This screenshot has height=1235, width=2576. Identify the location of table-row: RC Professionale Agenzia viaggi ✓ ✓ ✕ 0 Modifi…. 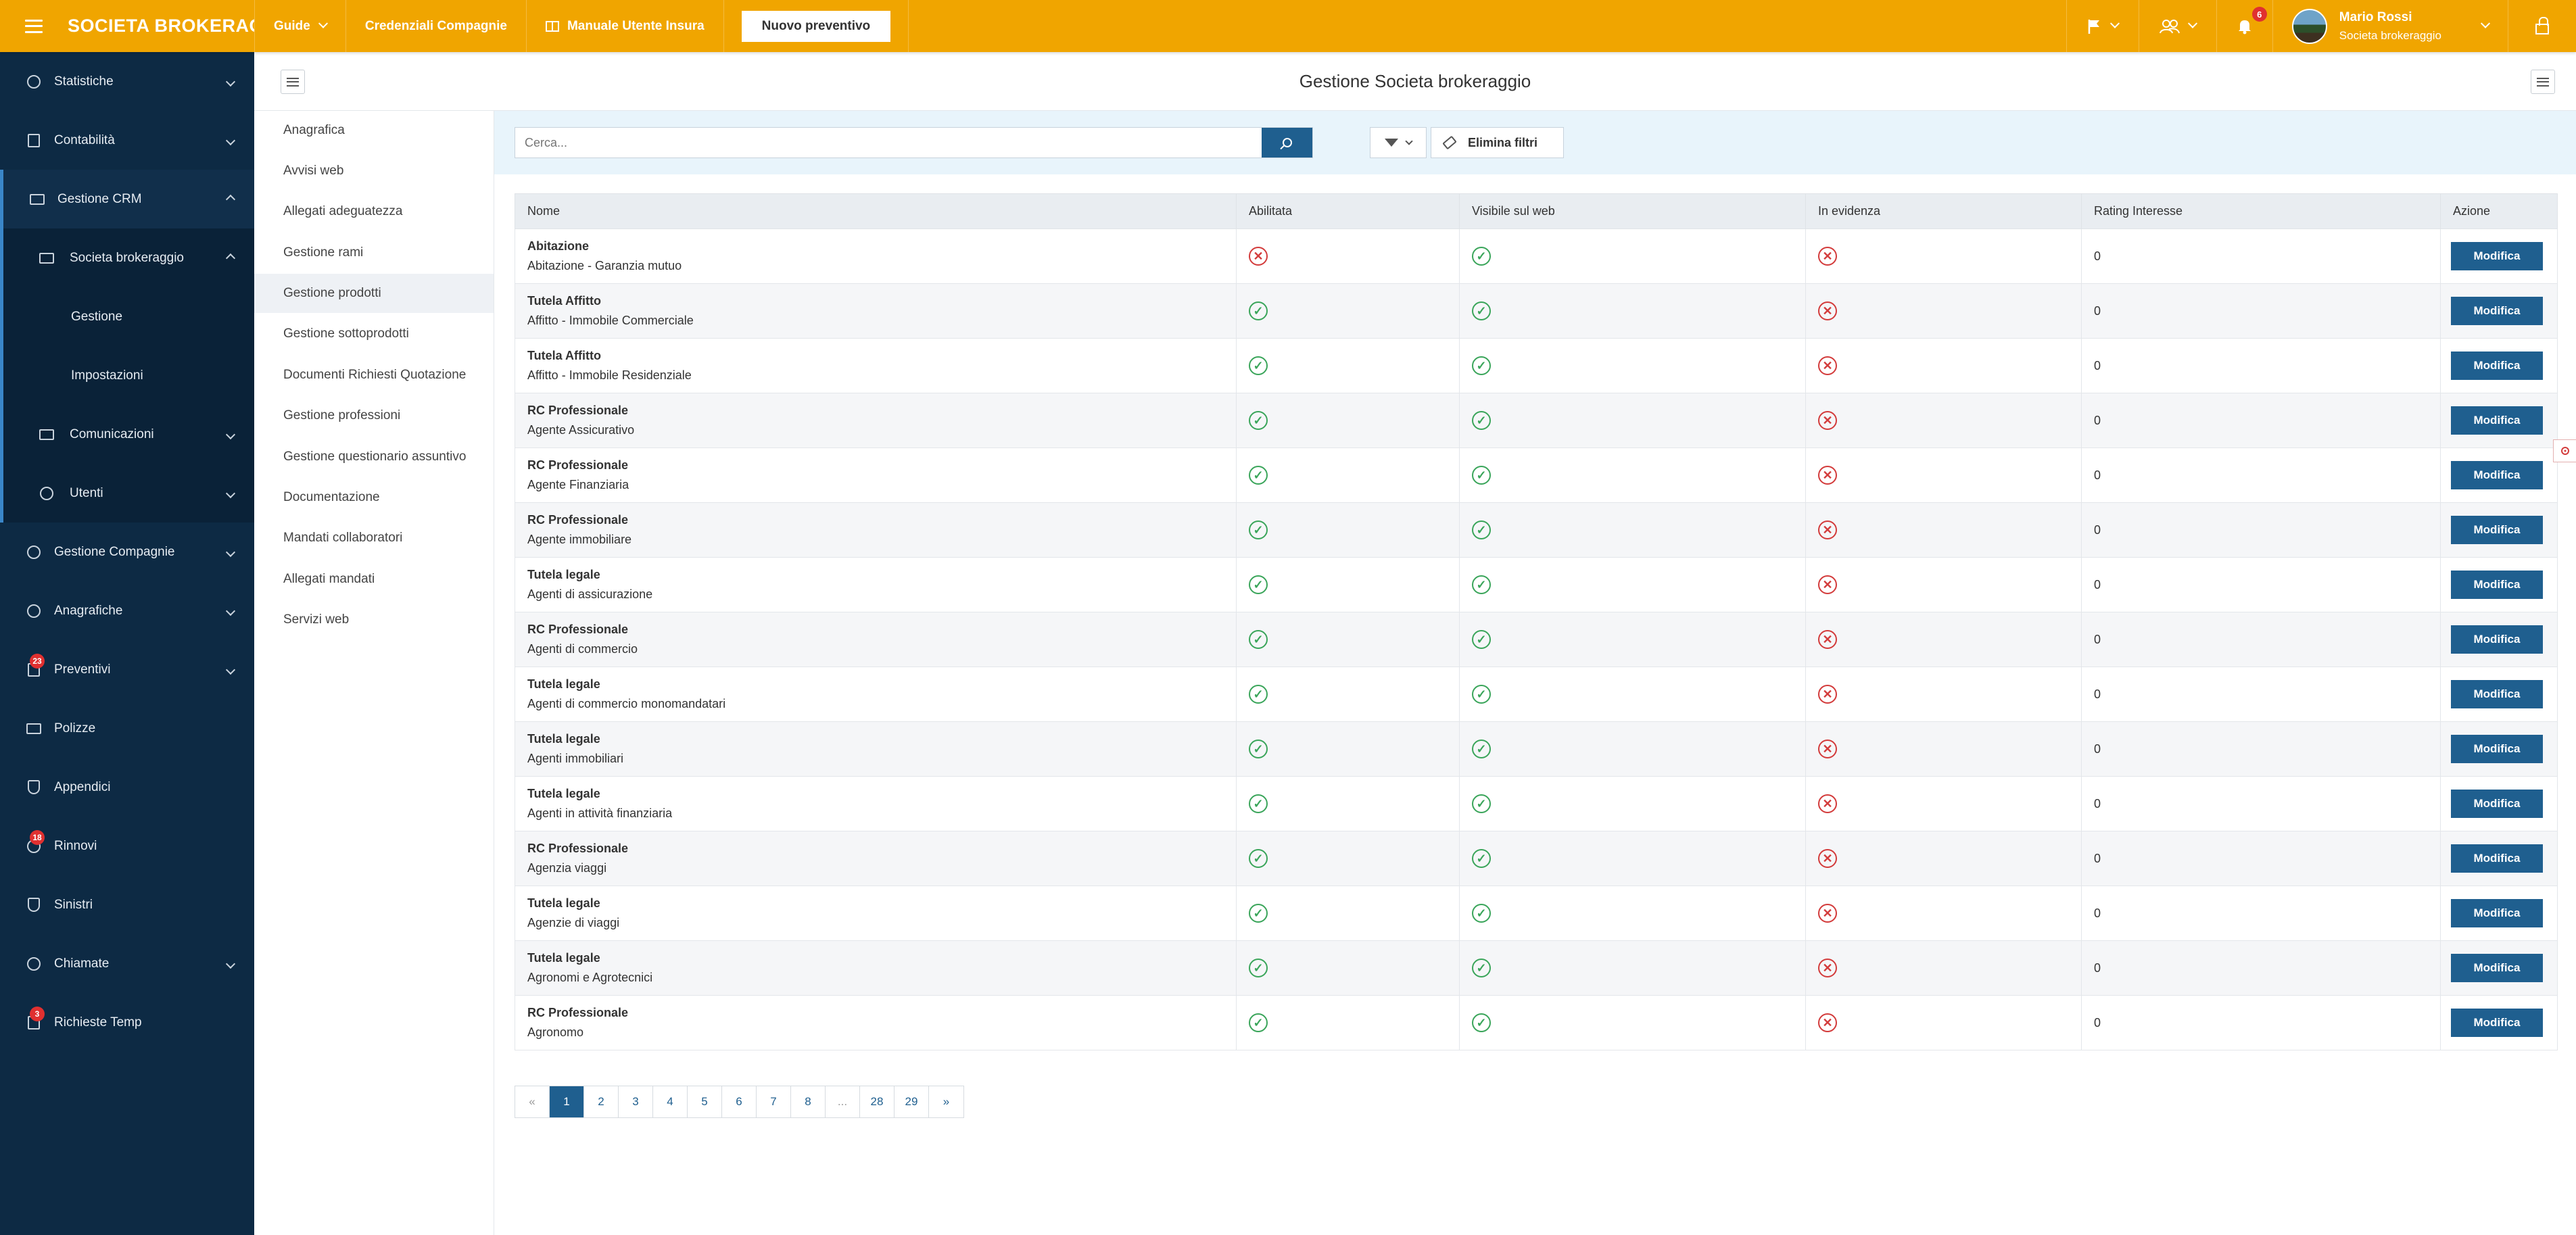
(1536, 859).